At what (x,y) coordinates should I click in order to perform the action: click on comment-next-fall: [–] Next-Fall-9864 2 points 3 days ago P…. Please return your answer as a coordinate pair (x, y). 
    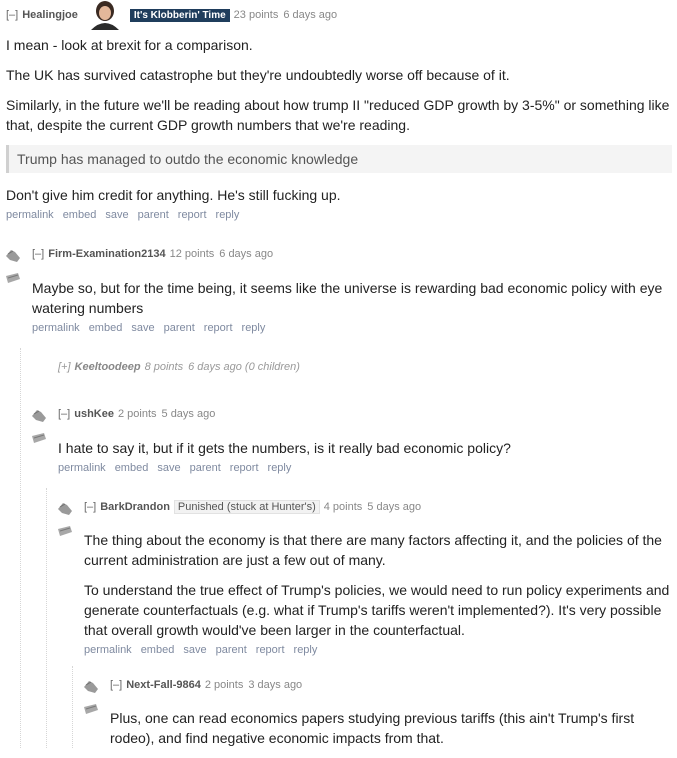
    Looking at the image, I should click on (390, 718).